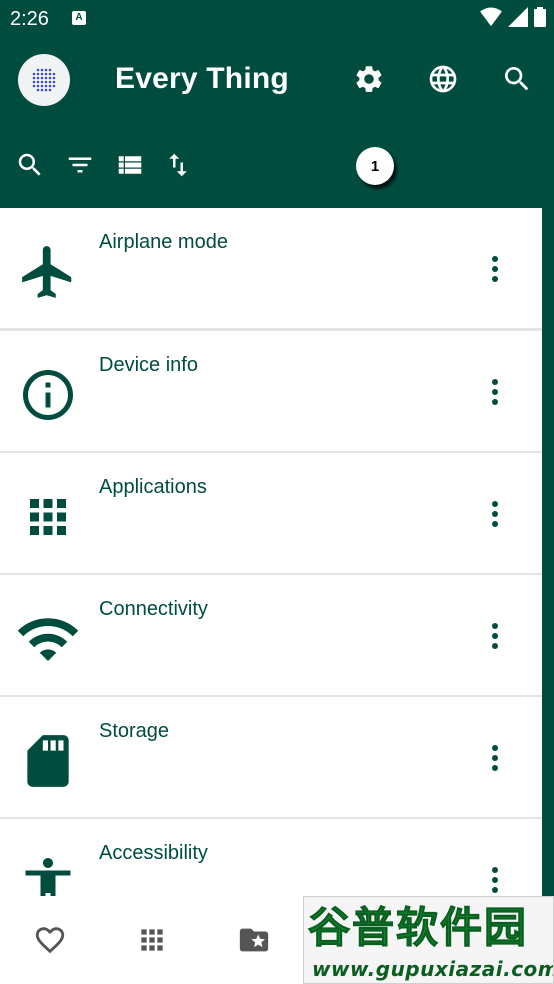 The height and width of the screenshot is (984, 554). I want to click on app-title: Every Thing, so click(202, 78).